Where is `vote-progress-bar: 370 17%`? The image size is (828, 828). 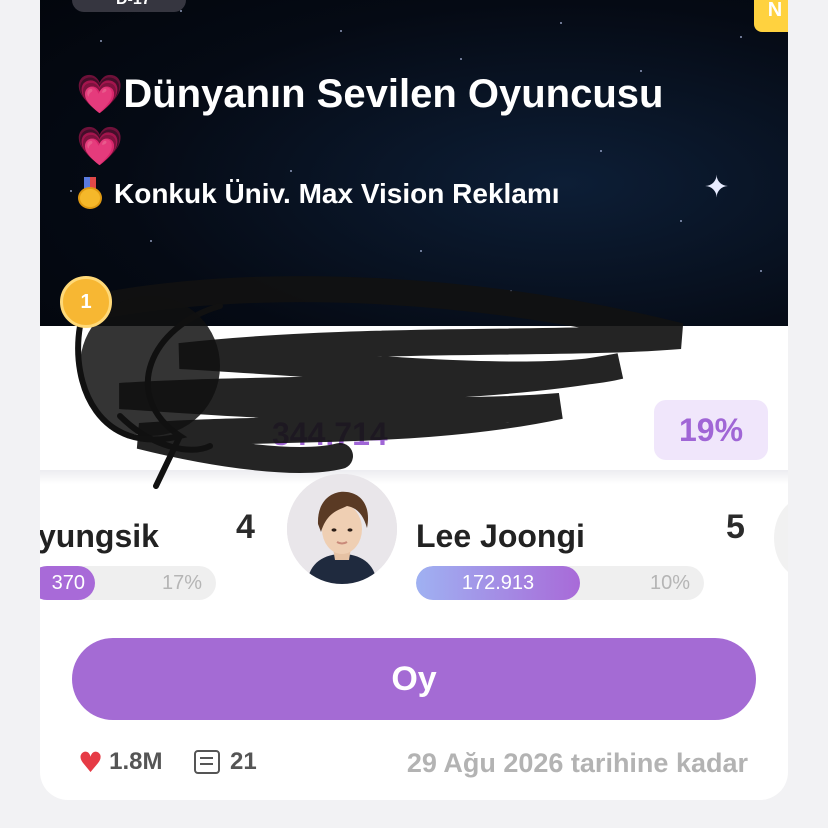
vote-progress-bar: 370 17% is located at coordinates (128, 583).